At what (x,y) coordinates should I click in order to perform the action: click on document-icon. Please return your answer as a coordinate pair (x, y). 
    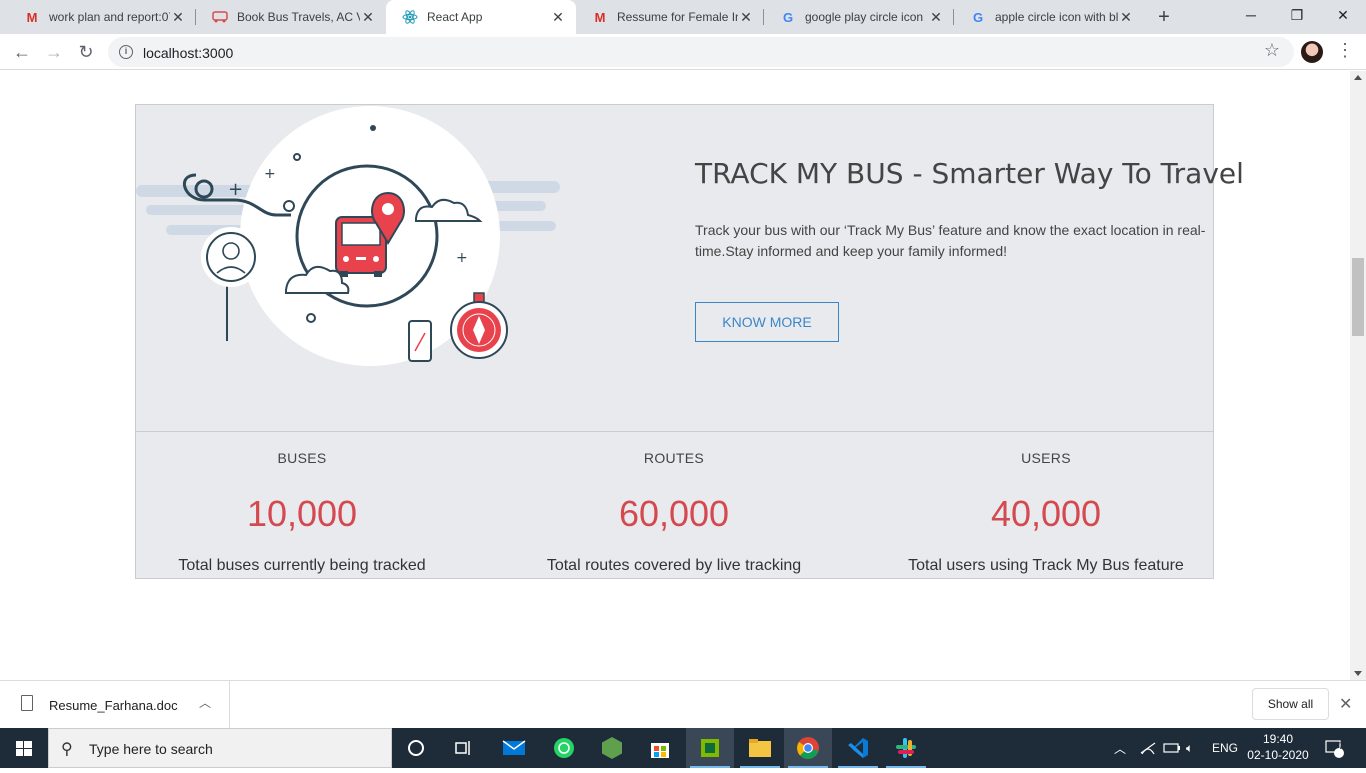
    Looking at the image, I should click on (27, 703).